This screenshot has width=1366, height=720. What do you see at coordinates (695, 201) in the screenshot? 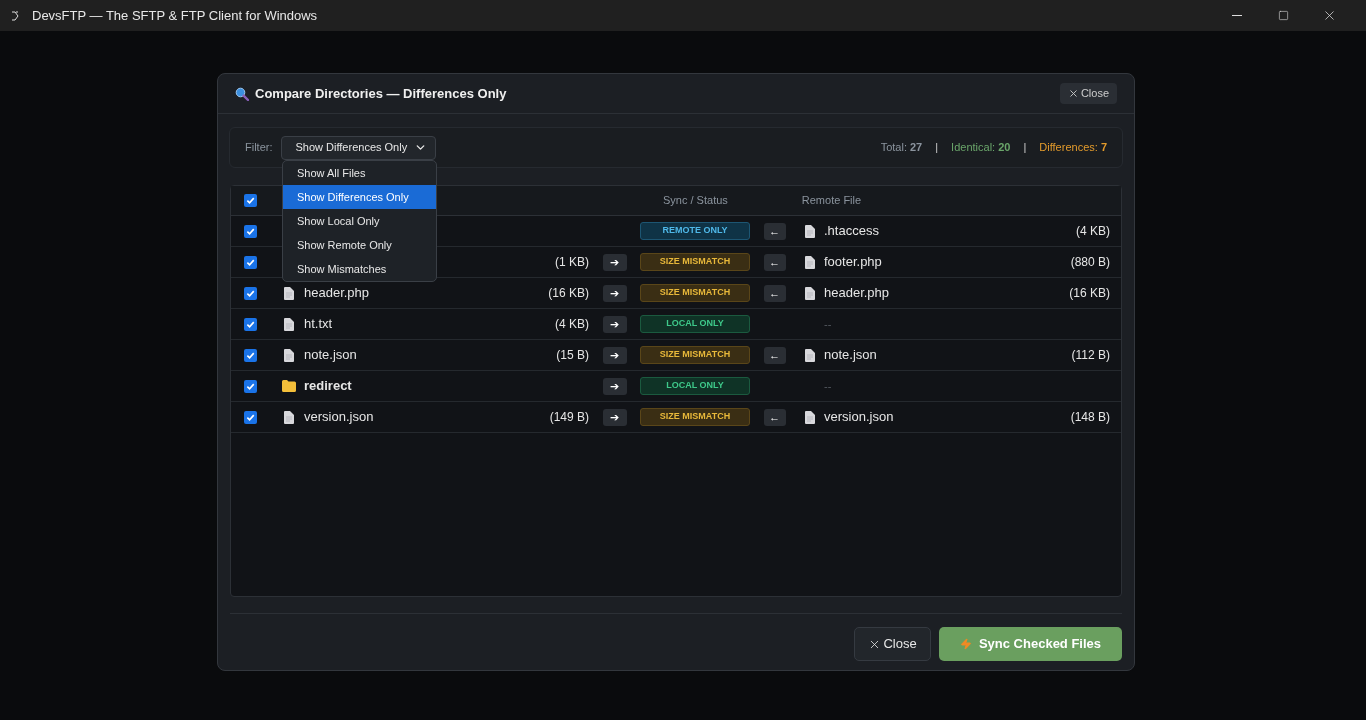
I see `column-header: Sync / Status` at bounding box center [695, 201].